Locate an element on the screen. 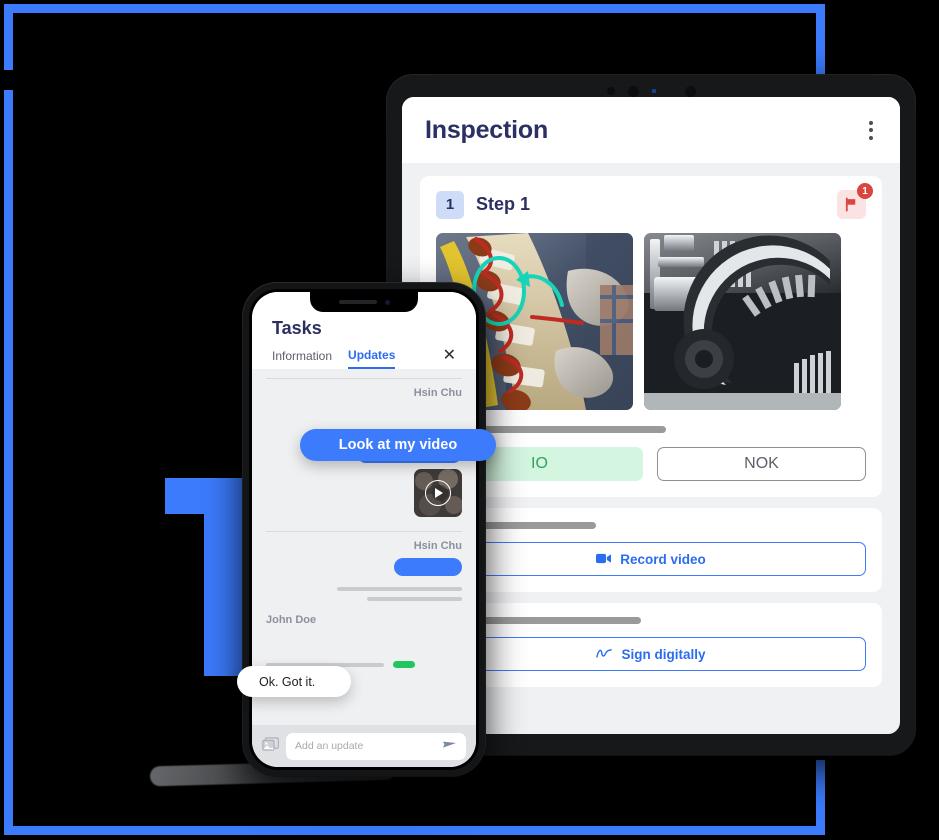 The width and height of the screenshot is (939, 840). close-icon: ✕ is located at coordinates (449, 358).